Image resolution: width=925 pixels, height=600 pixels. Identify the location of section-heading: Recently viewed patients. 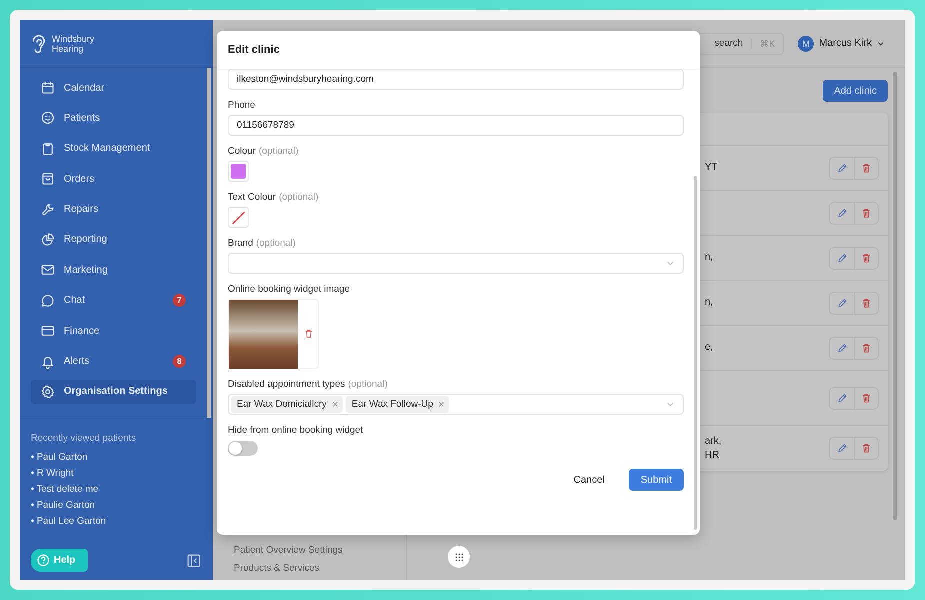
(84, 438).